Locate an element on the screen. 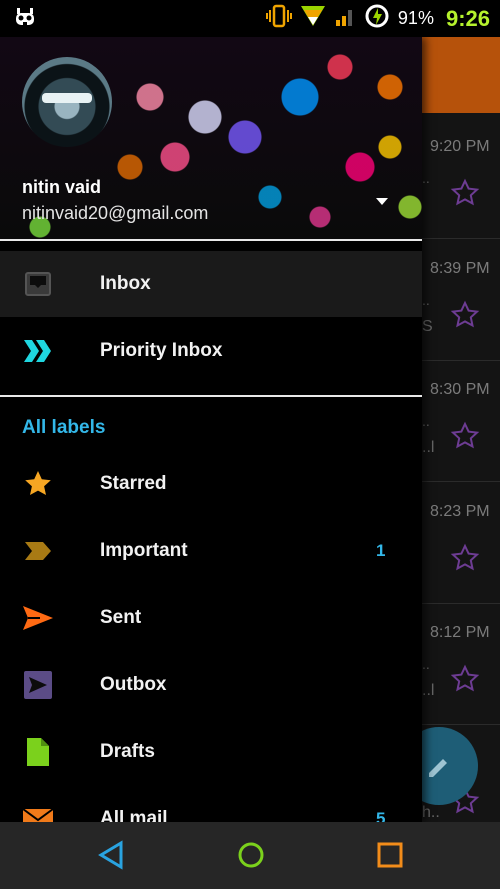 The width and height of the screenshot is (500, 889). home-circle-icon is located at coordinates (251, 858).